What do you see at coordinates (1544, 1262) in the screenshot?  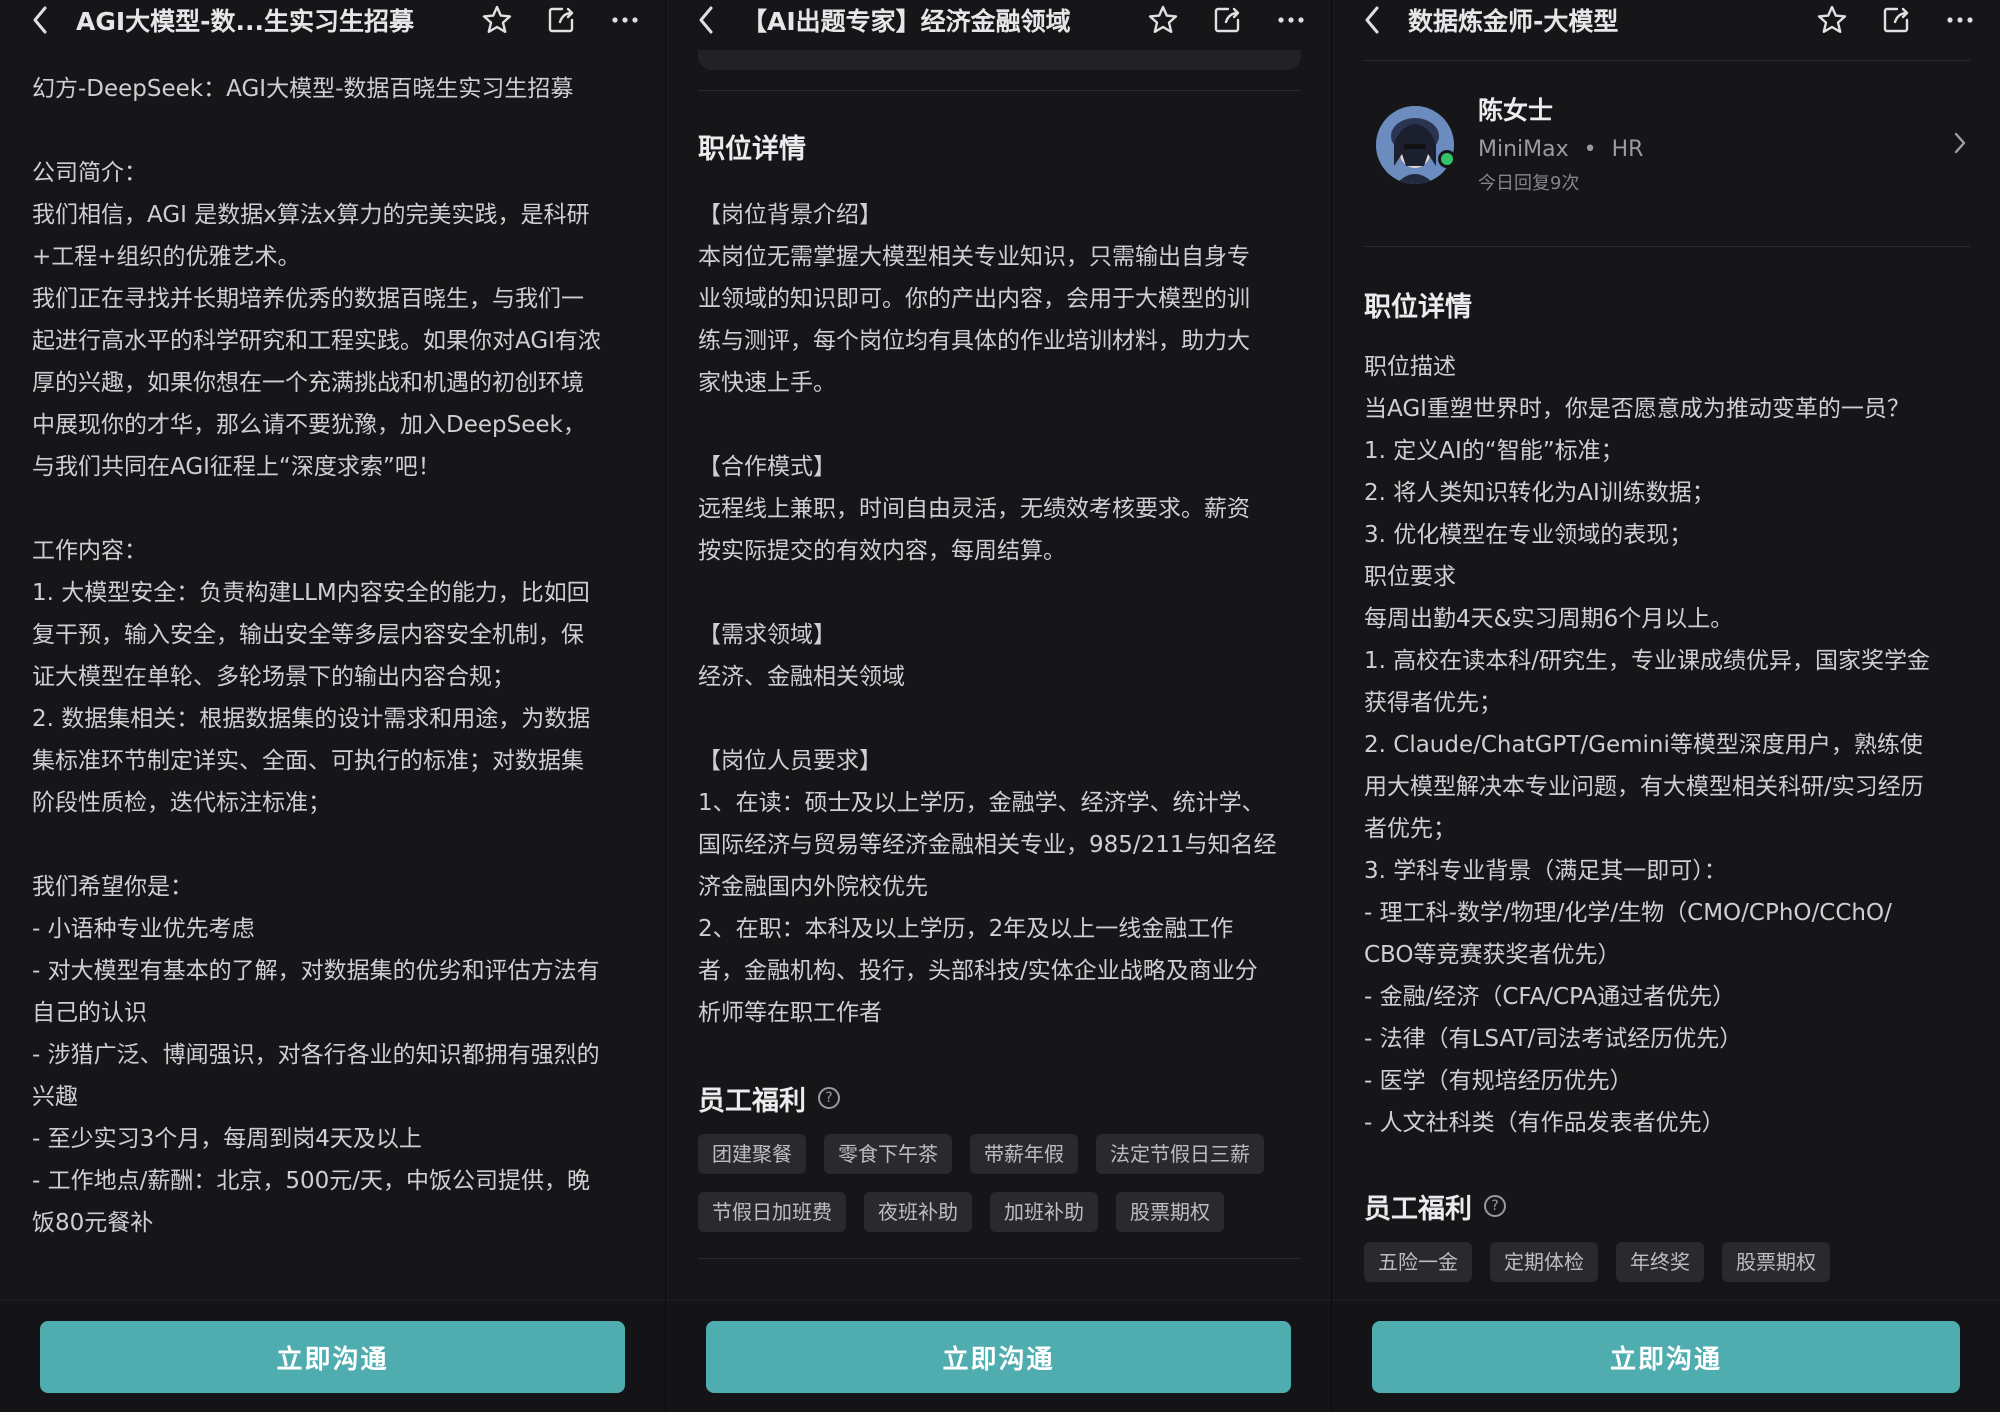 I see `benefit-tag: 定期体检` at bounding box center [1544, 1262].